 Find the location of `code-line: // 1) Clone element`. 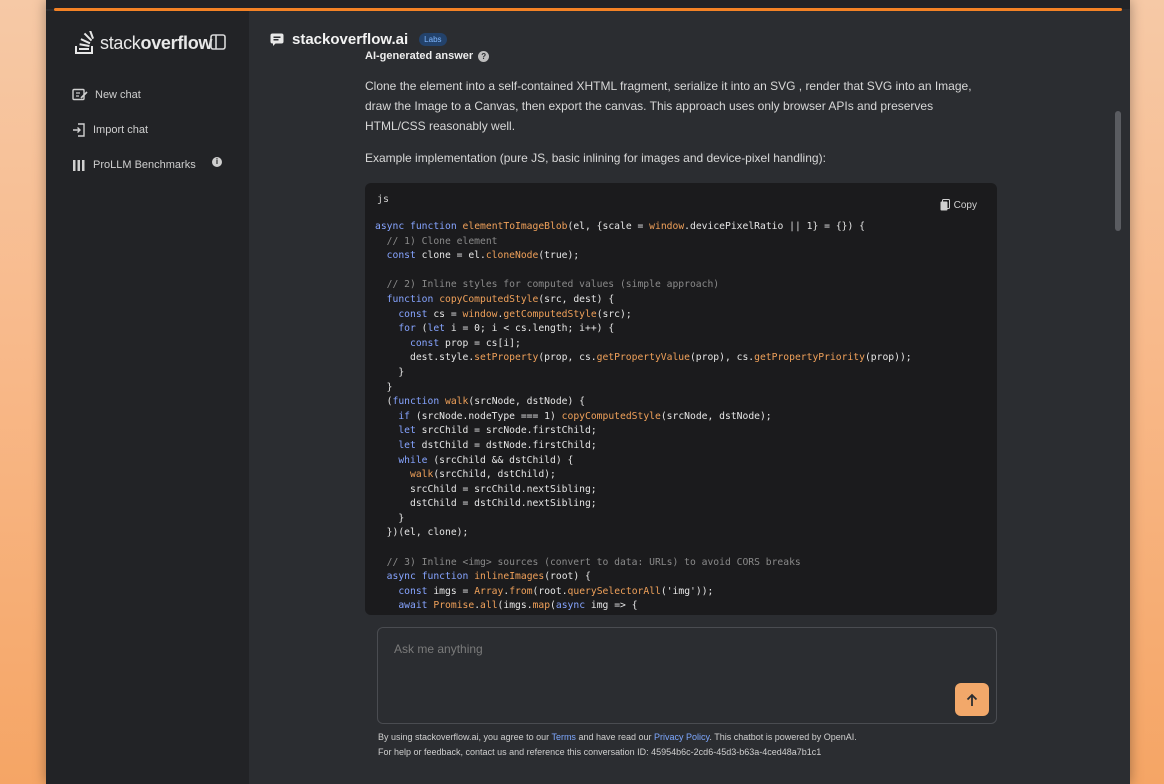

code-line: // 1) Clone element is located at coordinates (436, 241).